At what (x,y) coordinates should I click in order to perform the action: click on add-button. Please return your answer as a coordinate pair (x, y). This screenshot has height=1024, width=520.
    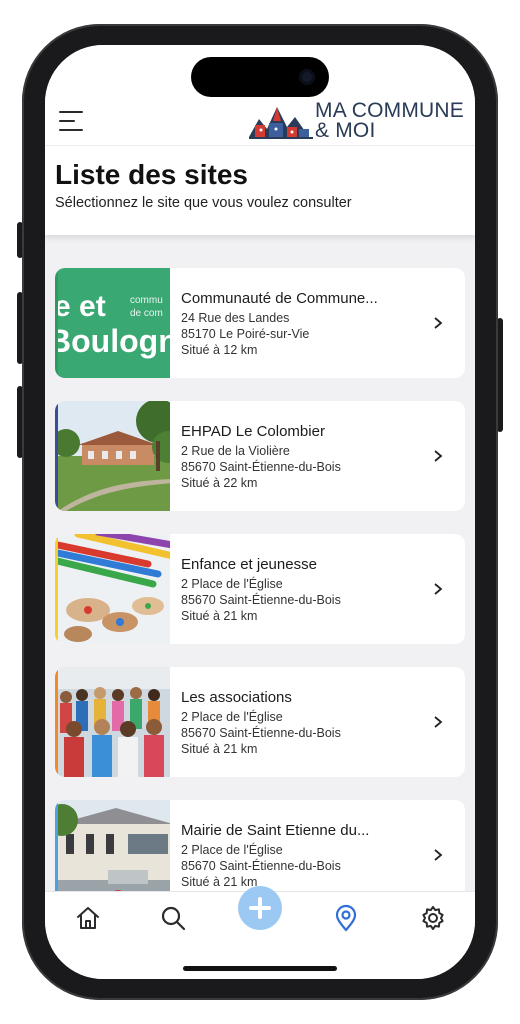
    Looking at the image, I should click on (260, 908).